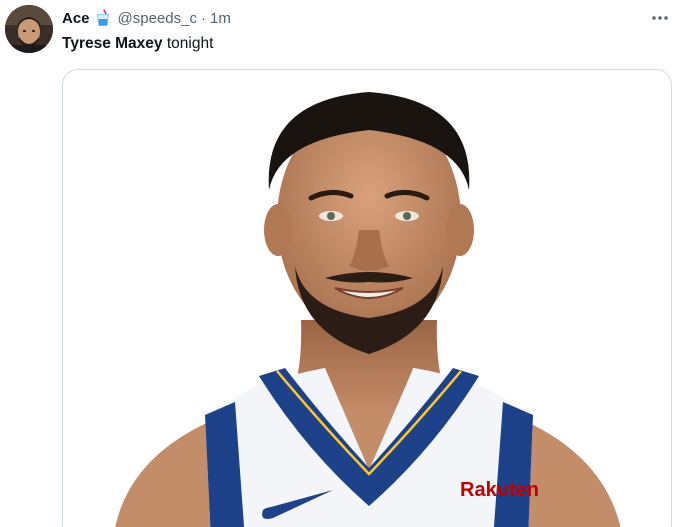  I want to click on tweet-text-rest: tonight, so click(188, 43).